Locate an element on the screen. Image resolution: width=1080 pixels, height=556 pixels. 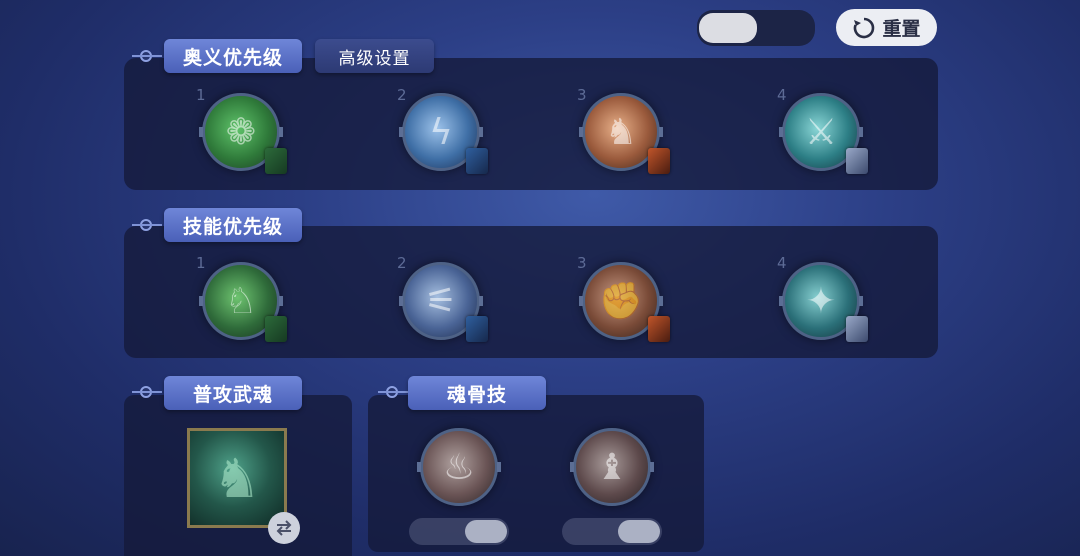
skill-4-badge is located at coordinates (857, 329).